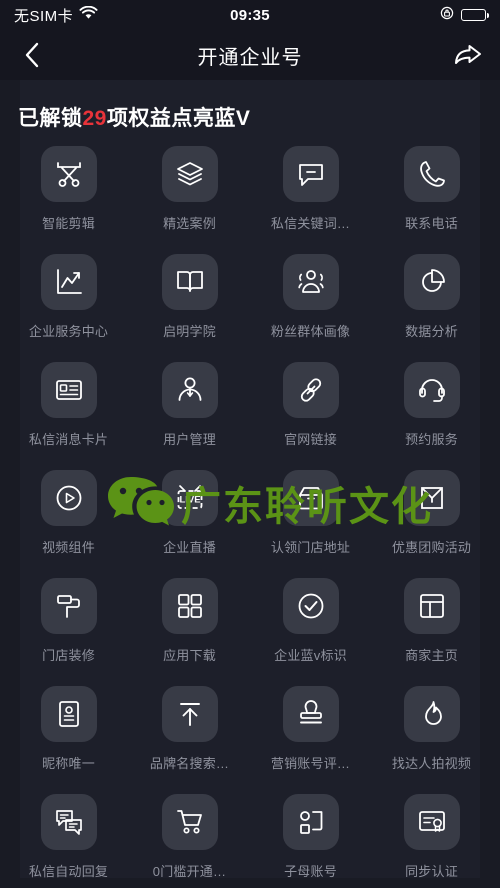 Image resolution: width=500 pixels, height=888 pixels. I want to click on svg-text: LIVE, so click(189, 500).